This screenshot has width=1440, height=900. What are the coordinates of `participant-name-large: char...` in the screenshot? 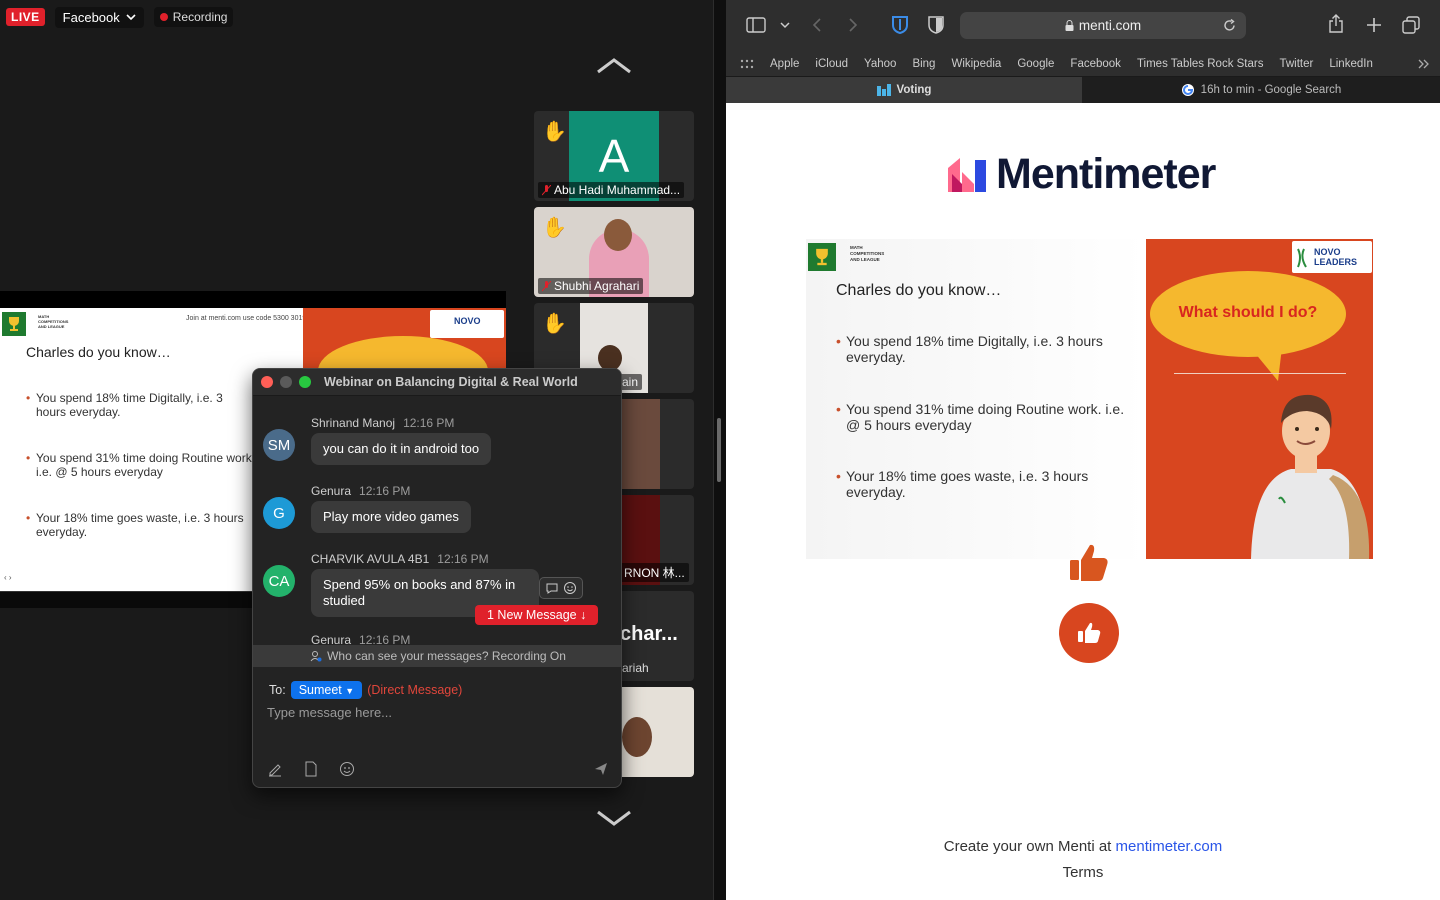 It's located at (649, 634).